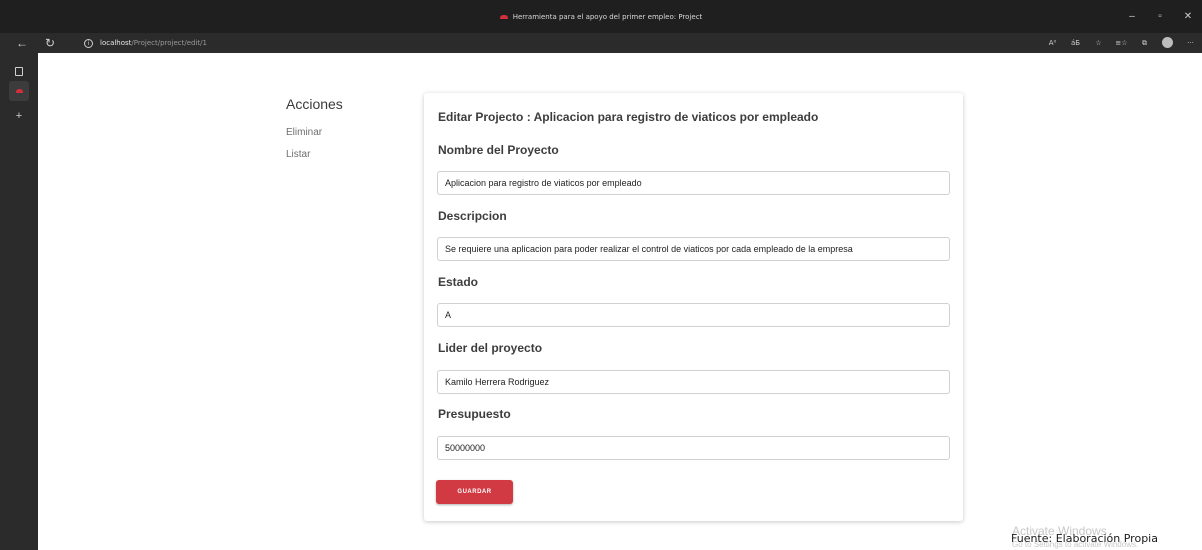 This screenshot has height=550, width=1202. Describe the element at coordinates (1144, 43) in the screenshot. I see `collections-icon: ⧉` at that location.